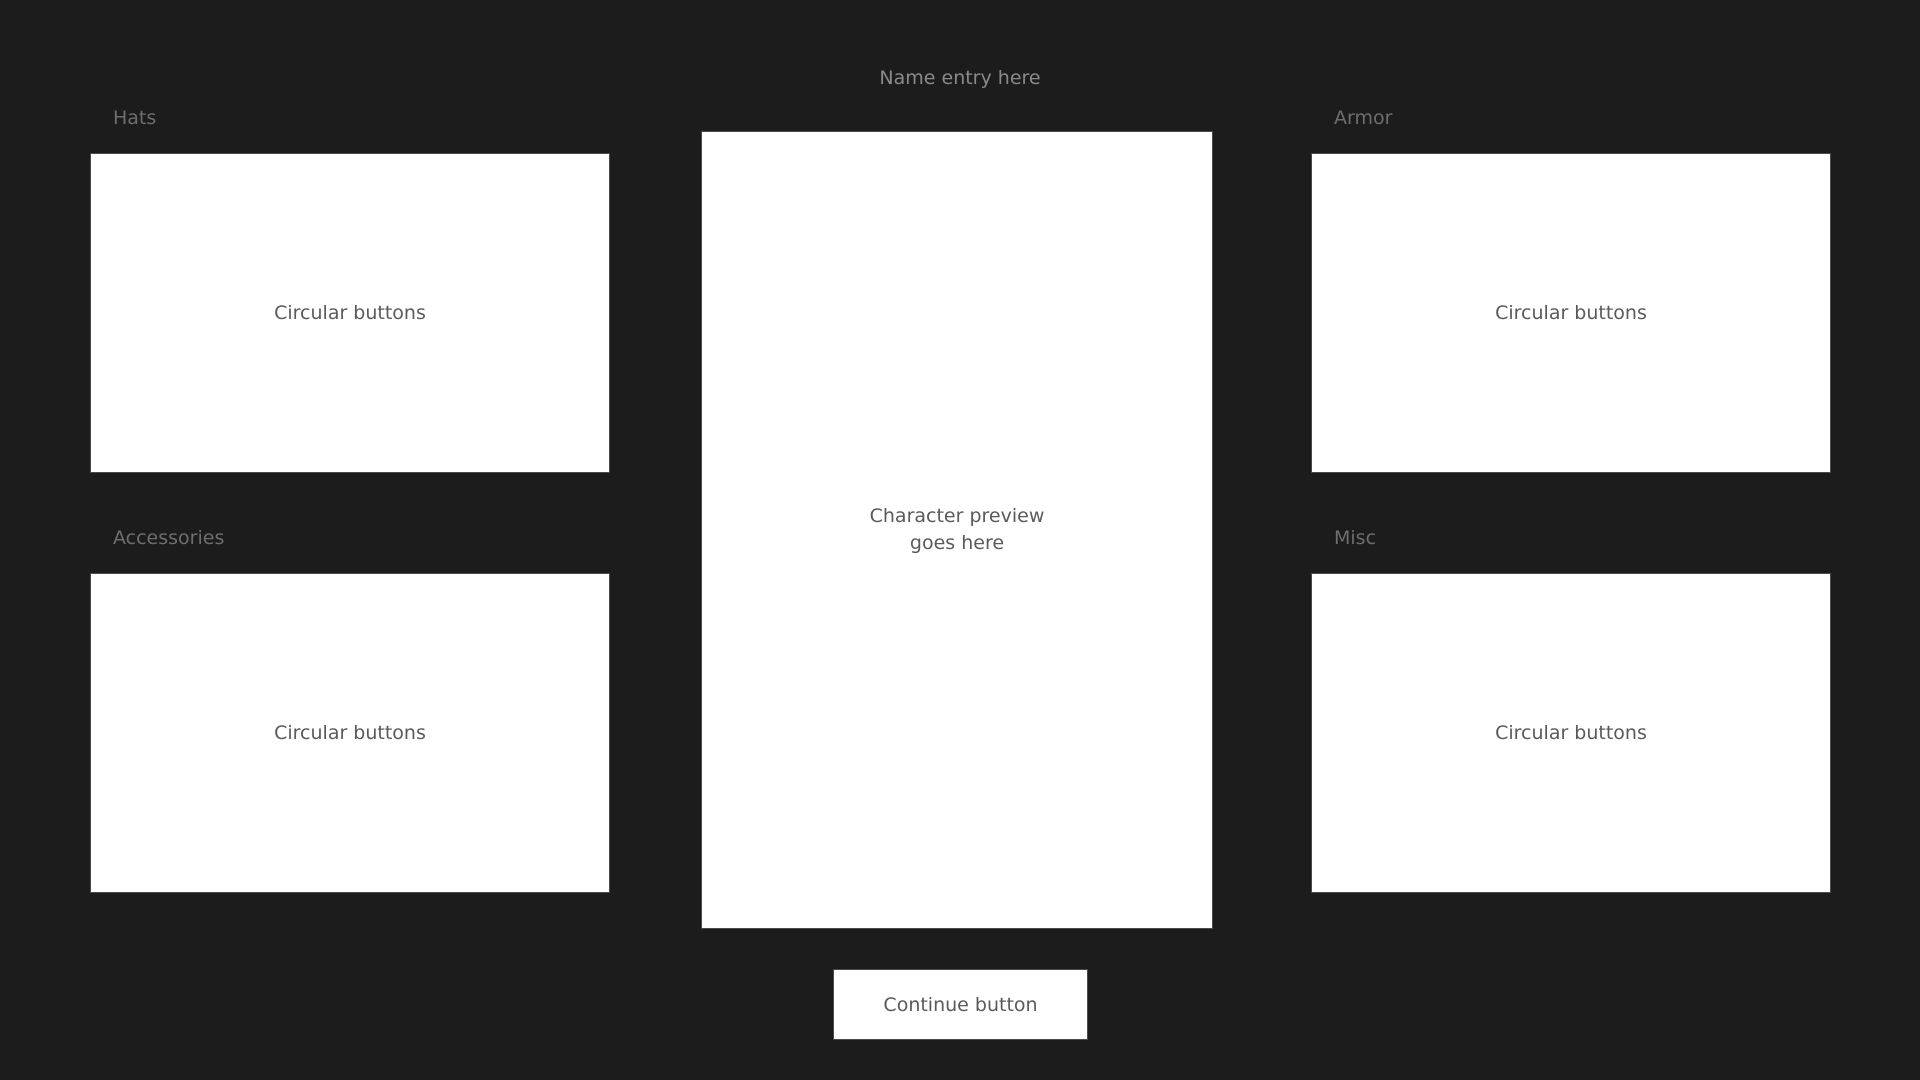 The width and height of the screenshot is (1920, 1080). Describe the element at coordinates (169, 538) in the screenshot. I see `accessories-section-label: Accessories` at that location.